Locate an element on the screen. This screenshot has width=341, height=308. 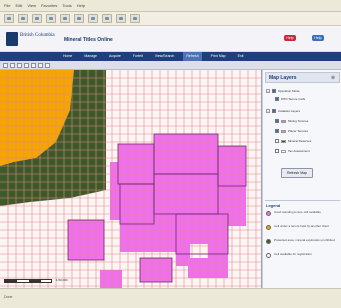
panel-header: Map Layers ⊗ is located at coordinates (302, 77).